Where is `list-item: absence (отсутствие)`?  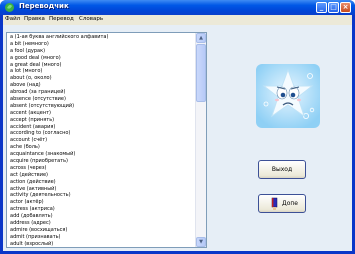 list-item: absence (отсутствие) is located at coordinates (102, 99).